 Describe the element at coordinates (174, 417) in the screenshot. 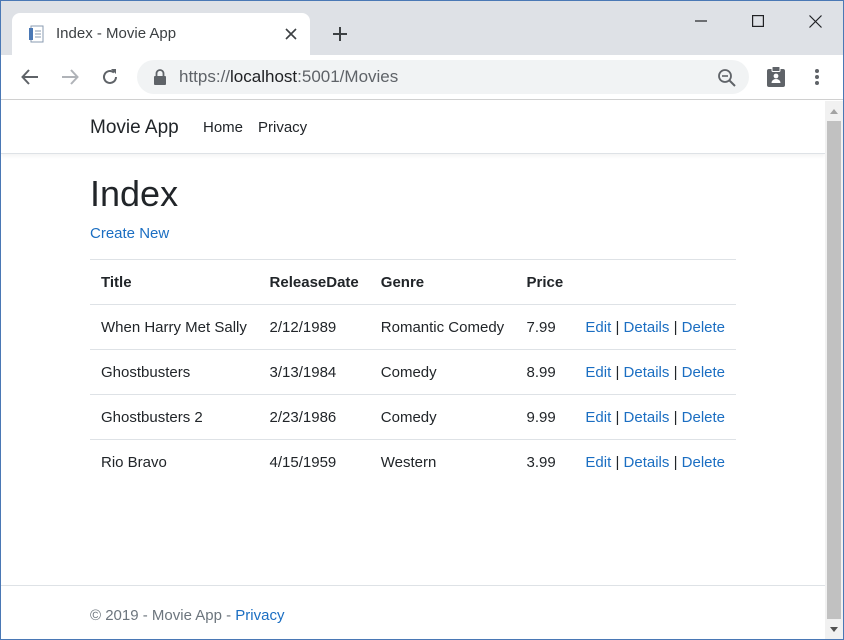

I see `cell-title: Ghostbusters 2` at that location.